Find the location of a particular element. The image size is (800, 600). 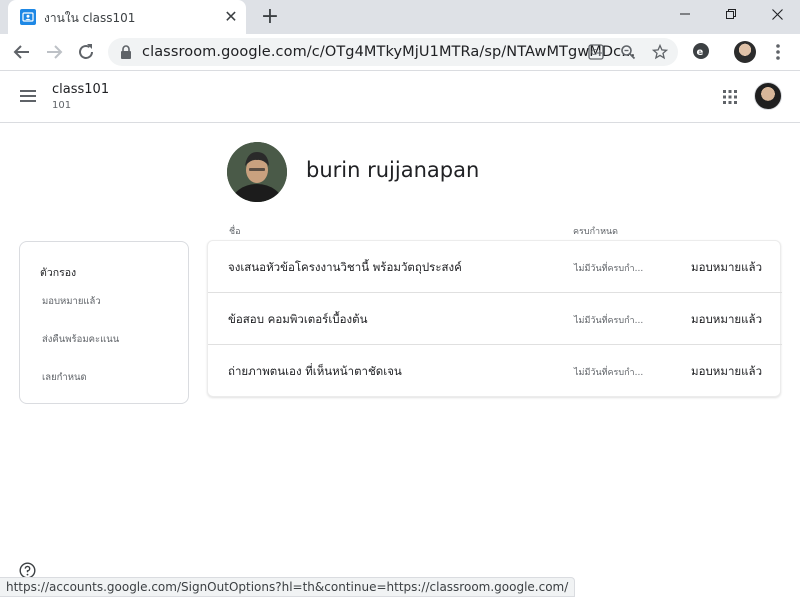

arrow-forward-icon is located at coordinates (55, 52).